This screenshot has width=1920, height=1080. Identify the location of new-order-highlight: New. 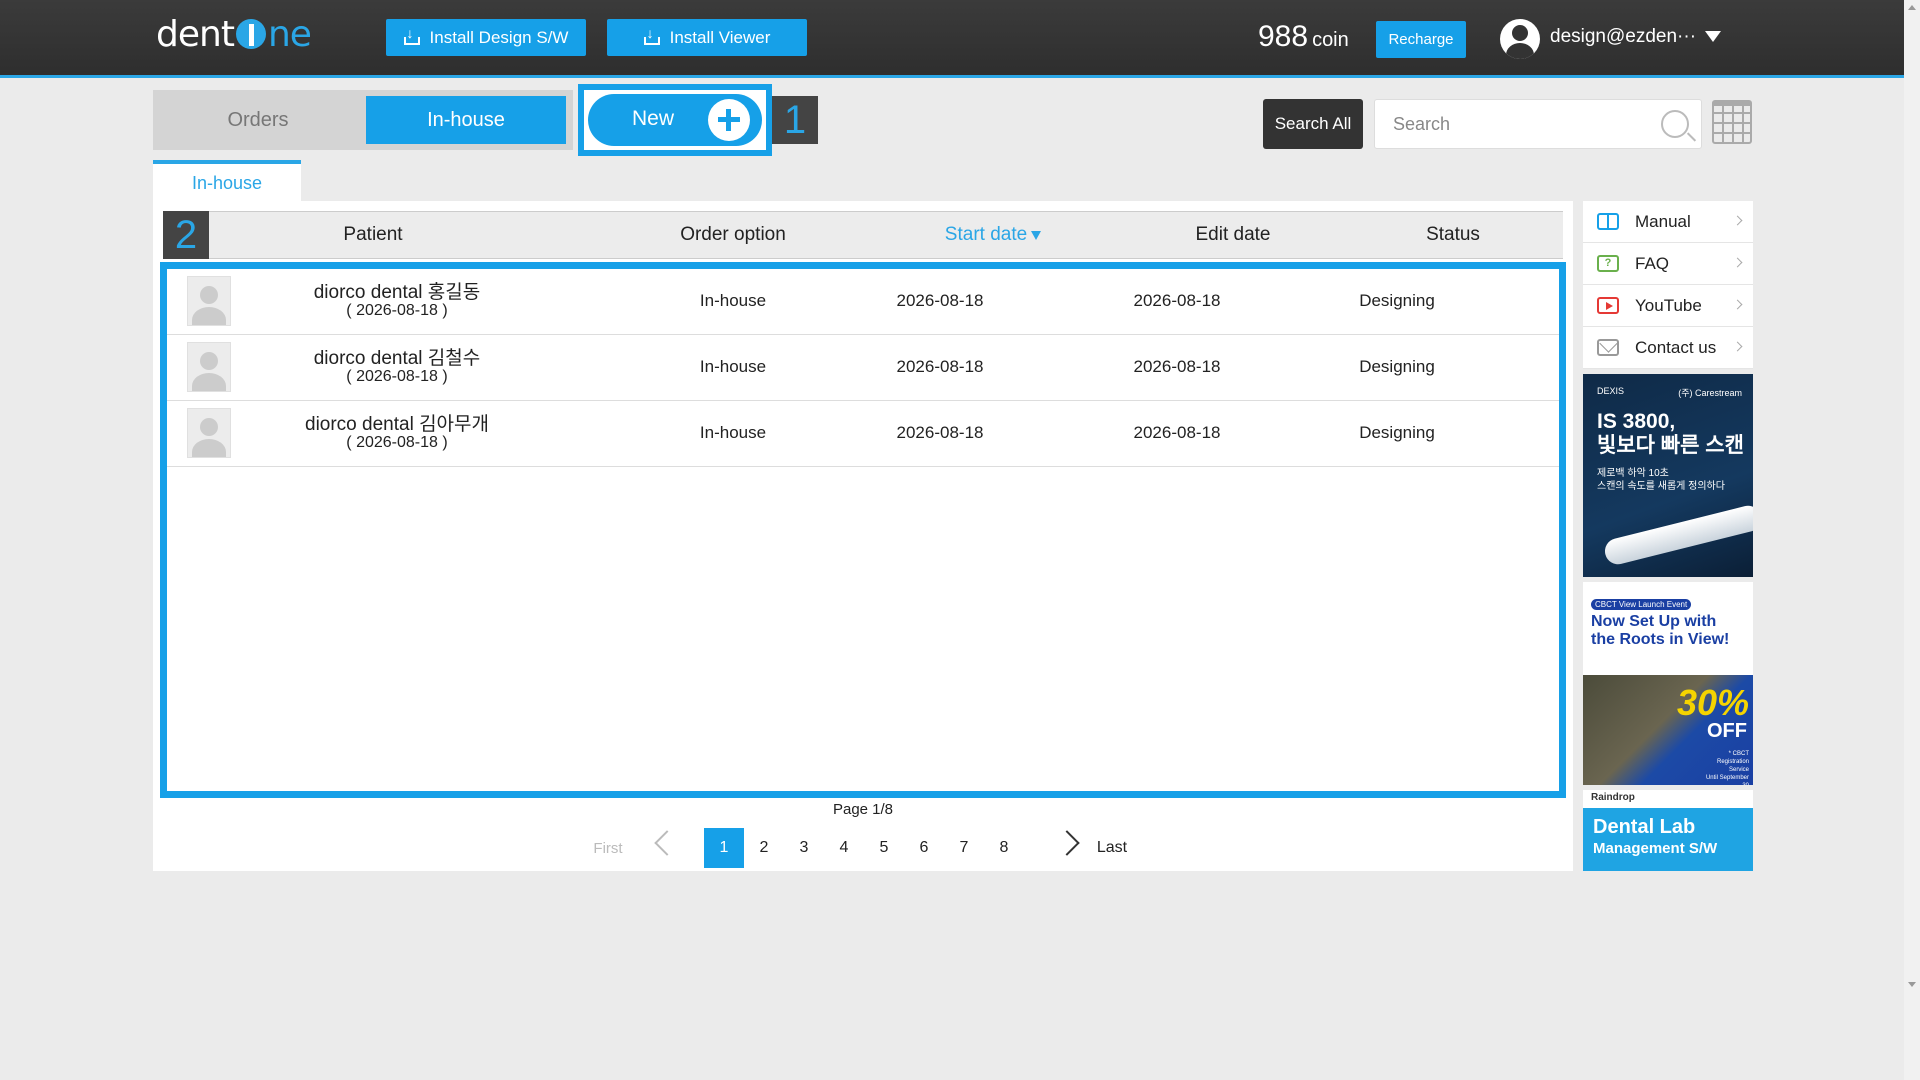
(675, 120).